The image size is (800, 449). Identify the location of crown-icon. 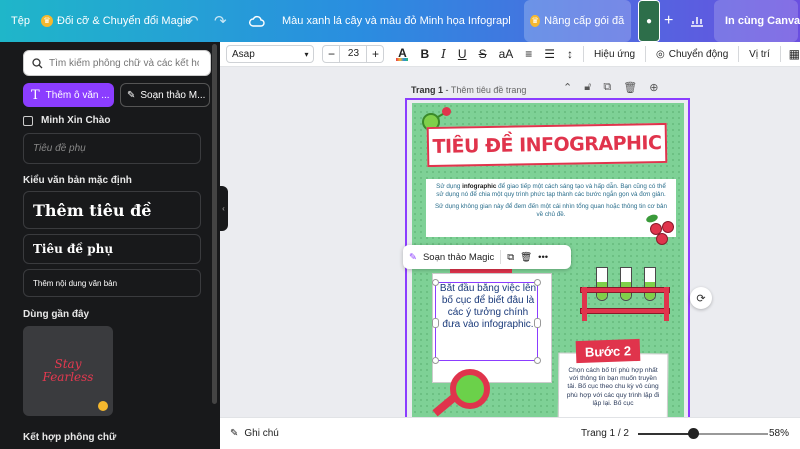
(103, 406).